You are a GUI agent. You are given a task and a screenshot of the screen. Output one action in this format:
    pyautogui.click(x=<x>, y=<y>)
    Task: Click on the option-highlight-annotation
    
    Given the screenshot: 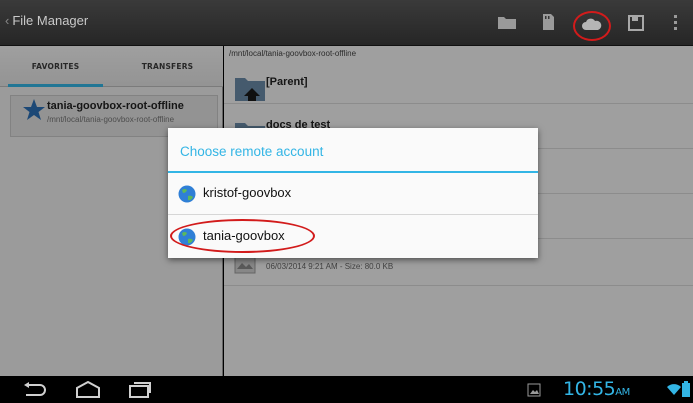 What is the action you would take?
    pyautogui.click(x=242, y=236)
    